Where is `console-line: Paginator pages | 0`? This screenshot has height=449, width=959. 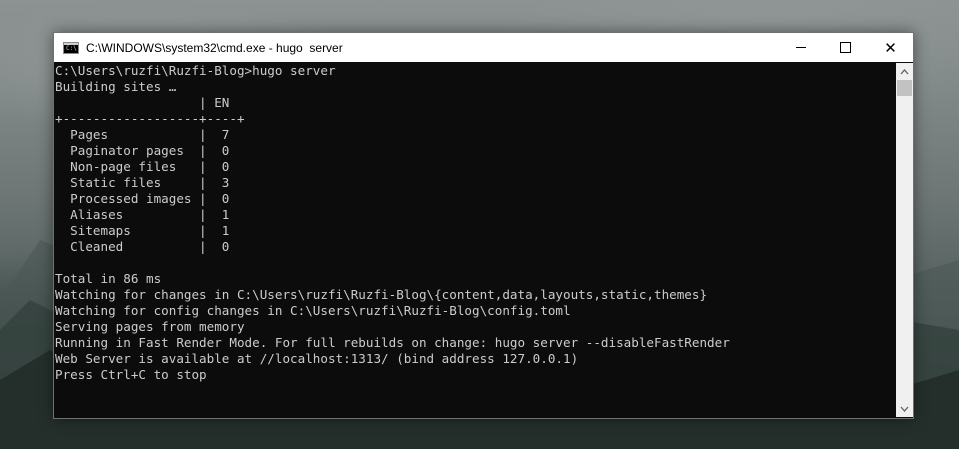
console-line: Paginator pages | 0 is located at coordinates (142, 150).